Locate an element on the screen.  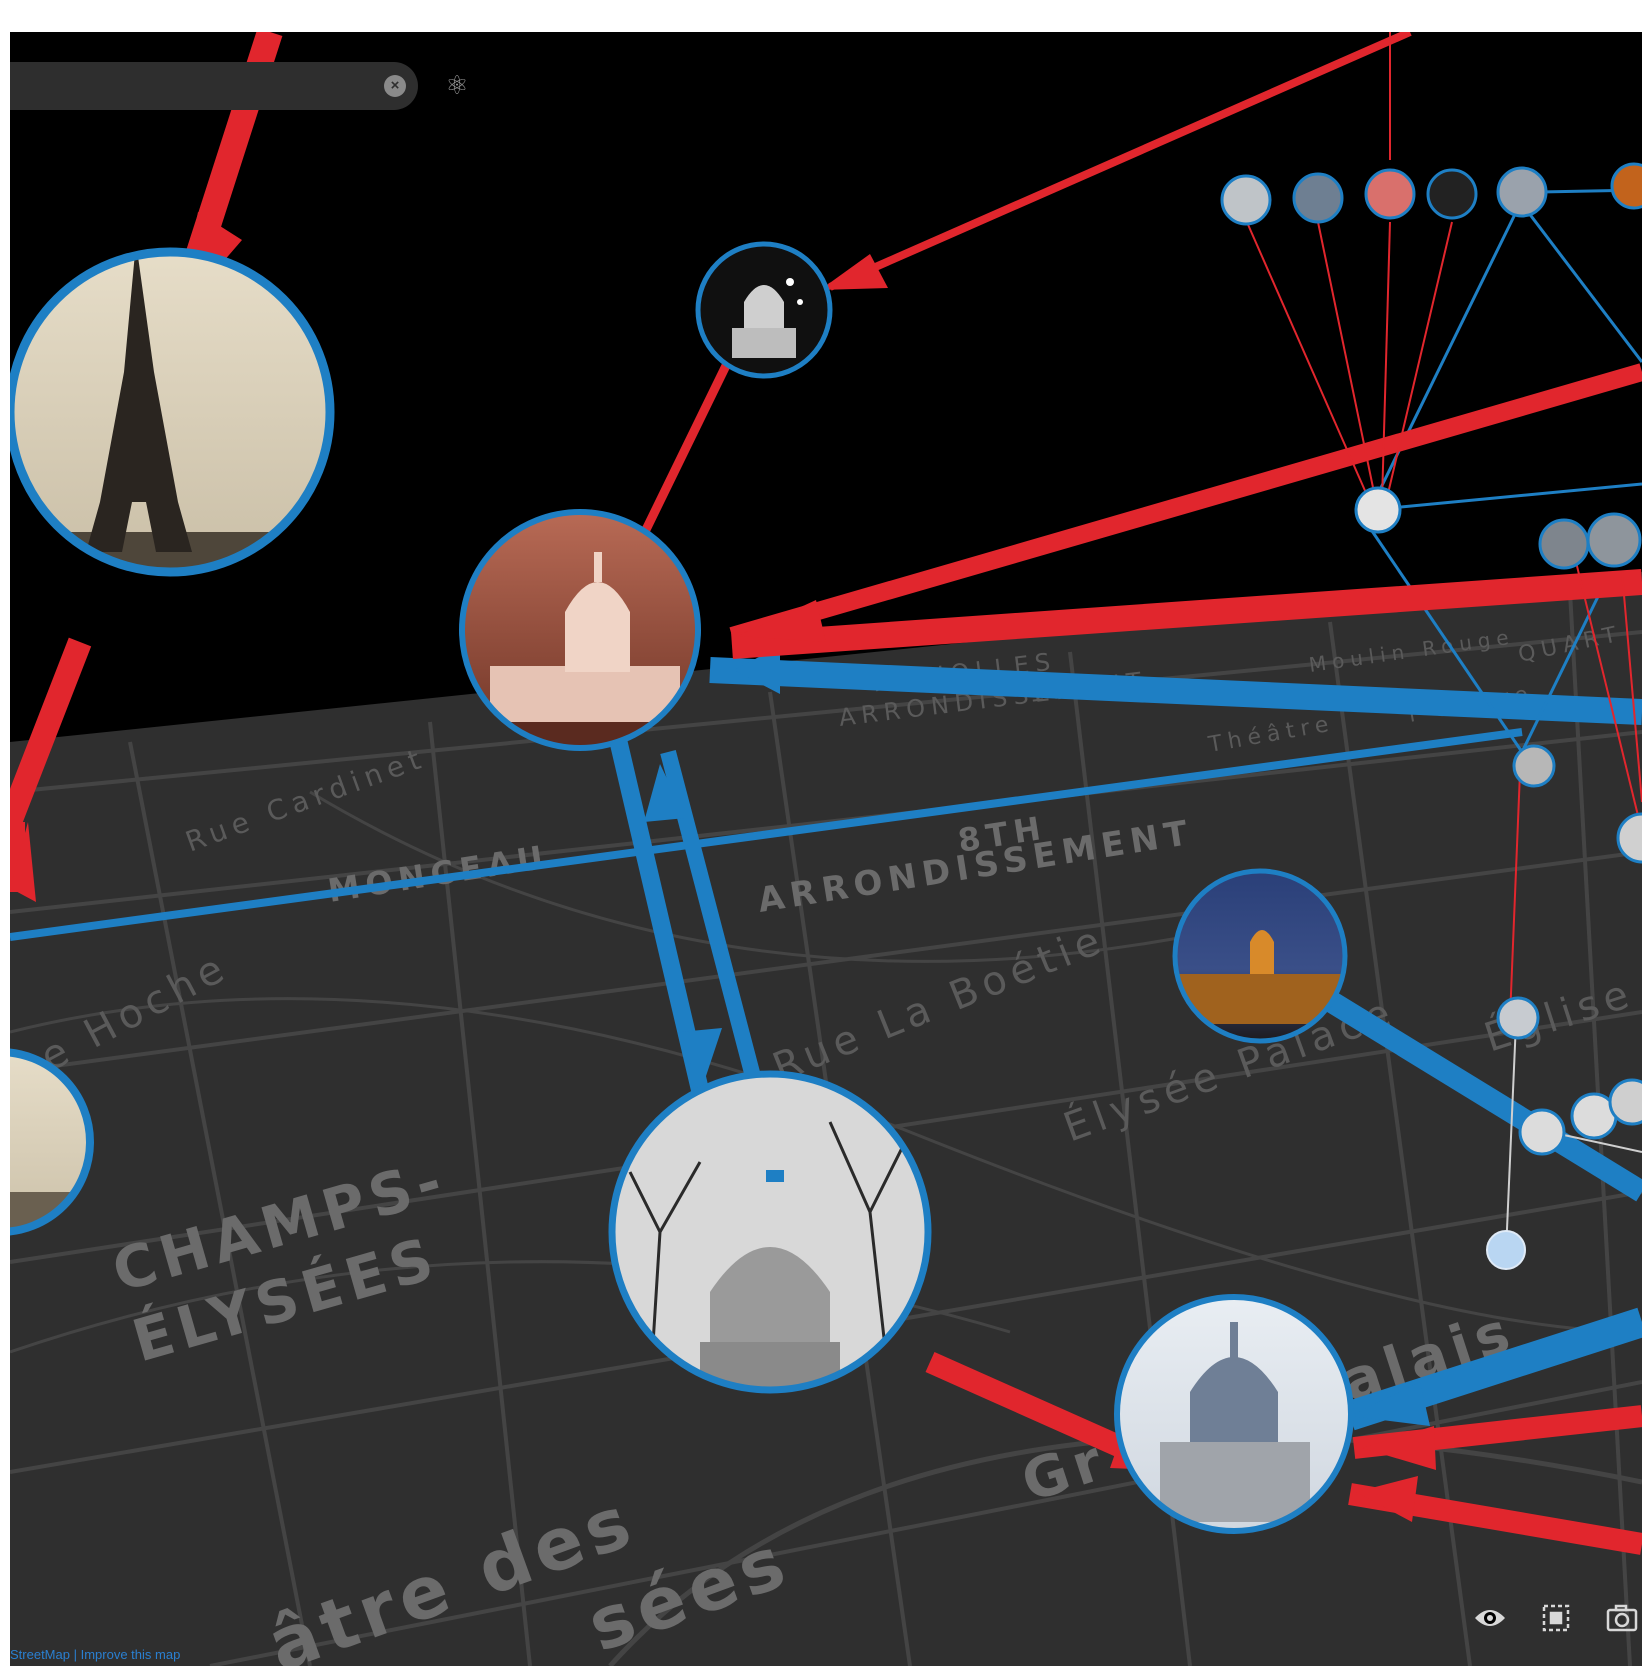
photo-node-empty is located at coordinates (1506, 1250).